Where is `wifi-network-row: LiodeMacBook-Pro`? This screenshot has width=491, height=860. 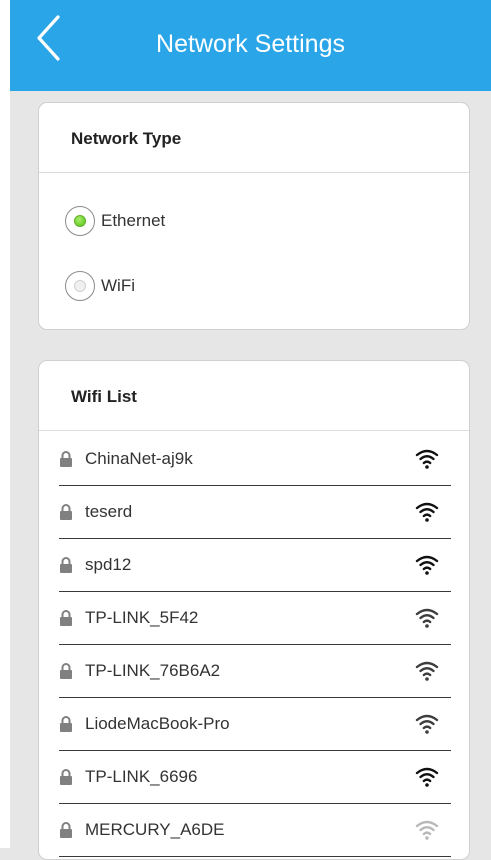
wifi-network-row: LiodeMacBook-Pro is located at coordinates (255, 724).